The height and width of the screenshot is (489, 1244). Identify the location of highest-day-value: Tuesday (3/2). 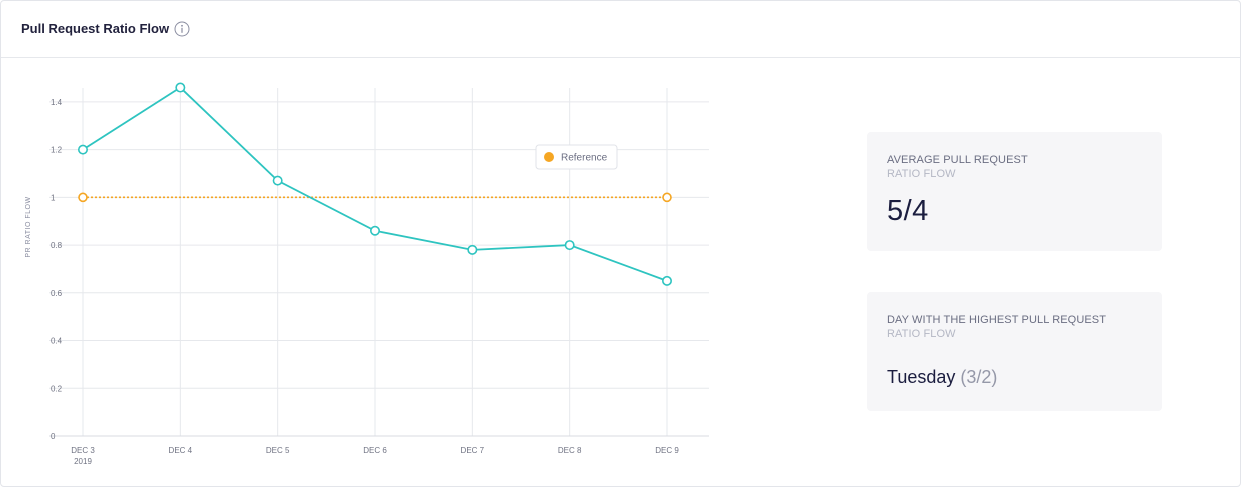
(942, 377).